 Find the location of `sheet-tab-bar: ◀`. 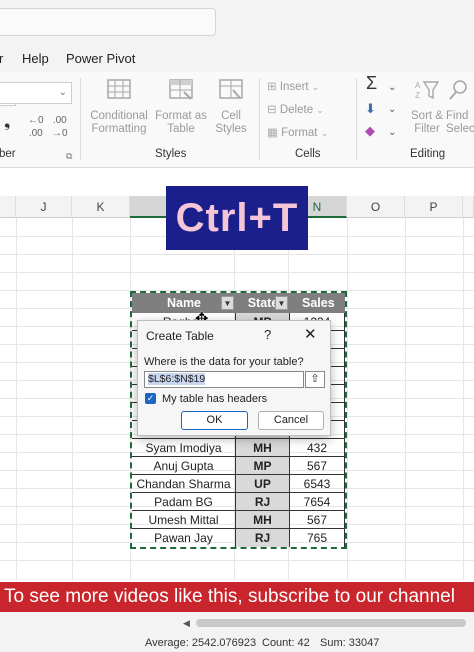

sheet-tab-bar: ◀ is located at coordinates (237, 622).